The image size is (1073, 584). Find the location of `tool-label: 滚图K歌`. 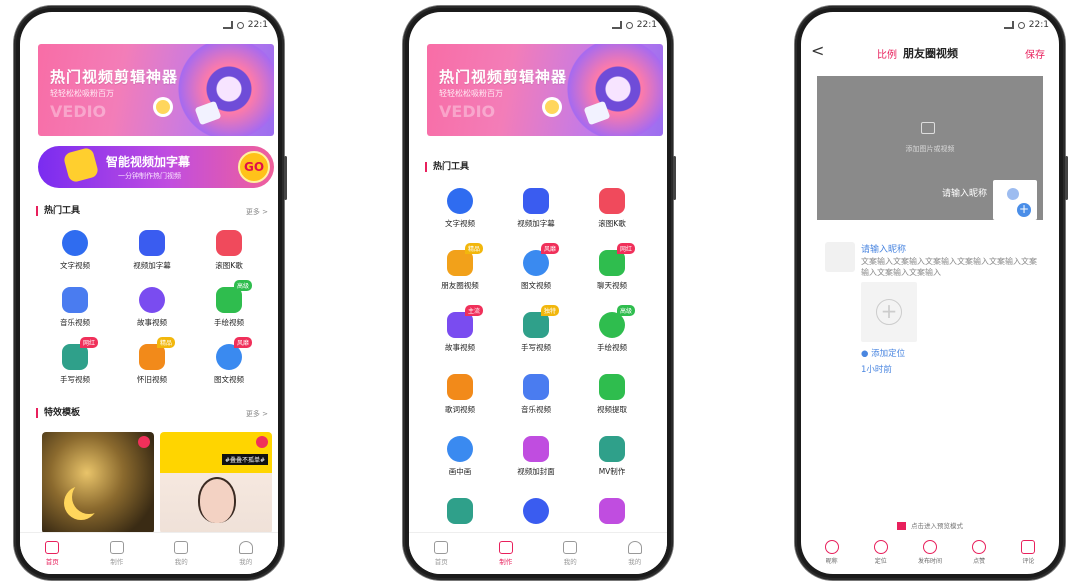

tool-label: 滚图K歌 is located at coordinates (612, 223).